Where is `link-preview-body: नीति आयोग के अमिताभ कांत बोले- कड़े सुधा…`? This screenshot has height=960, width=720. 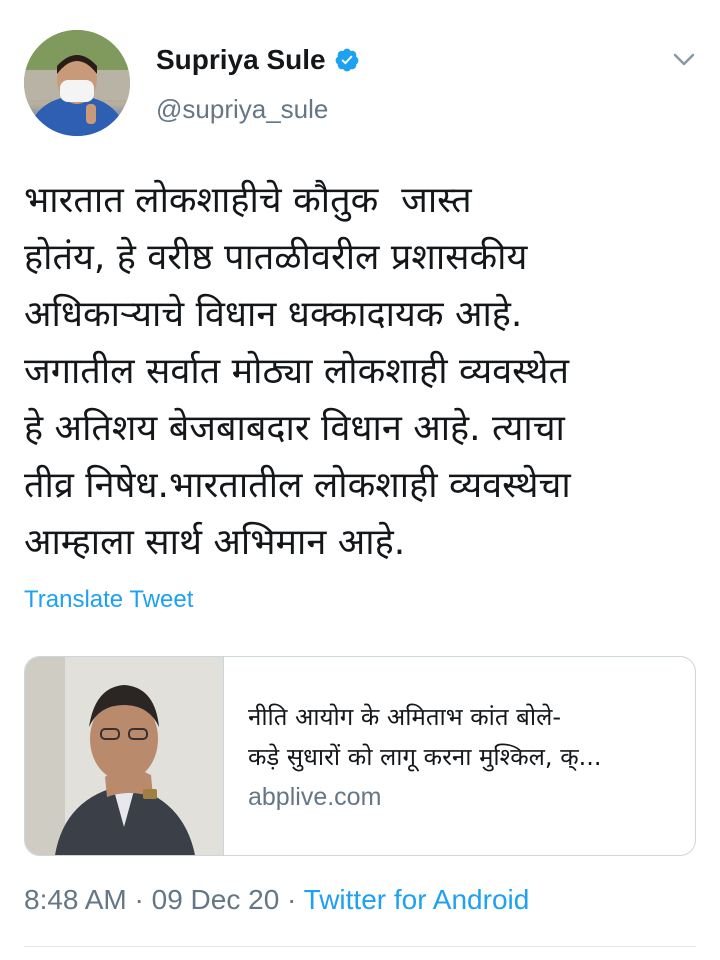
link-preview-body: नीति आयोग के अमिताभ कांत बोले- कड़े सुधा… is located at coordinates (459, 756).